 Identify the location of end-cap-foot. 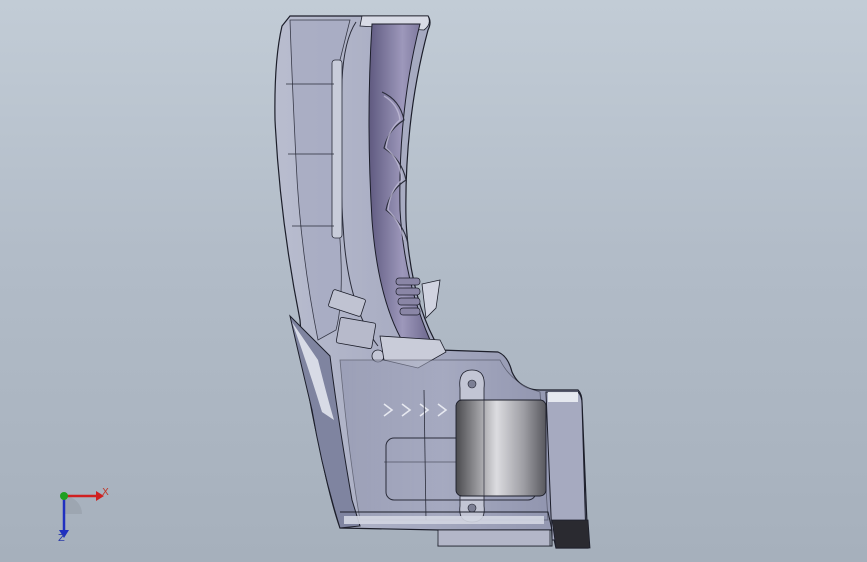
(571, 534).